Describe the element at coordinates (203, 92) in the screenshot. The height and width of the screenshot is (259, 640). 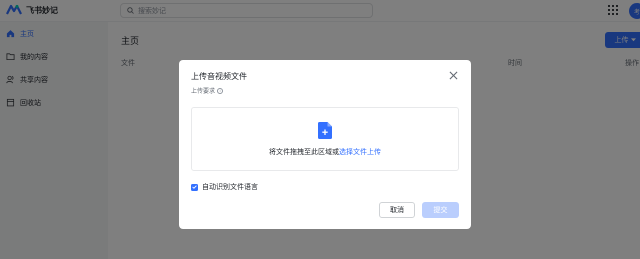
I see `upload-requirements-label: 上传要求` at that location.